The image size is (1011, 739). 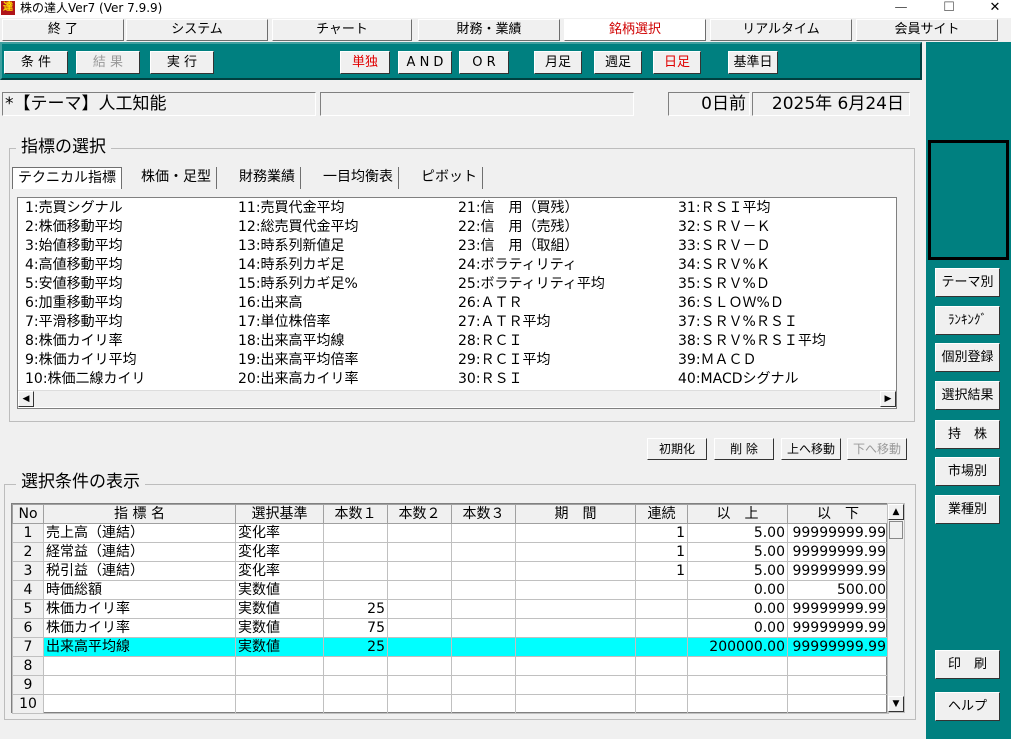 I want to click on list-item: 20:出来高カイリ率, so click(x=348, y=379).